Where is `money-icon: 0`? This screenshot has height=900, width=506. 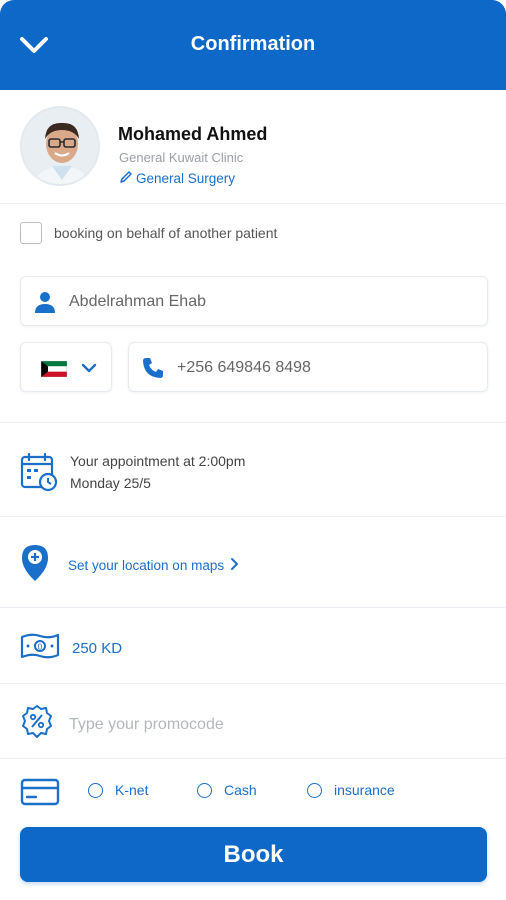 money-icon: 0 is located at coordinates (40, 648).